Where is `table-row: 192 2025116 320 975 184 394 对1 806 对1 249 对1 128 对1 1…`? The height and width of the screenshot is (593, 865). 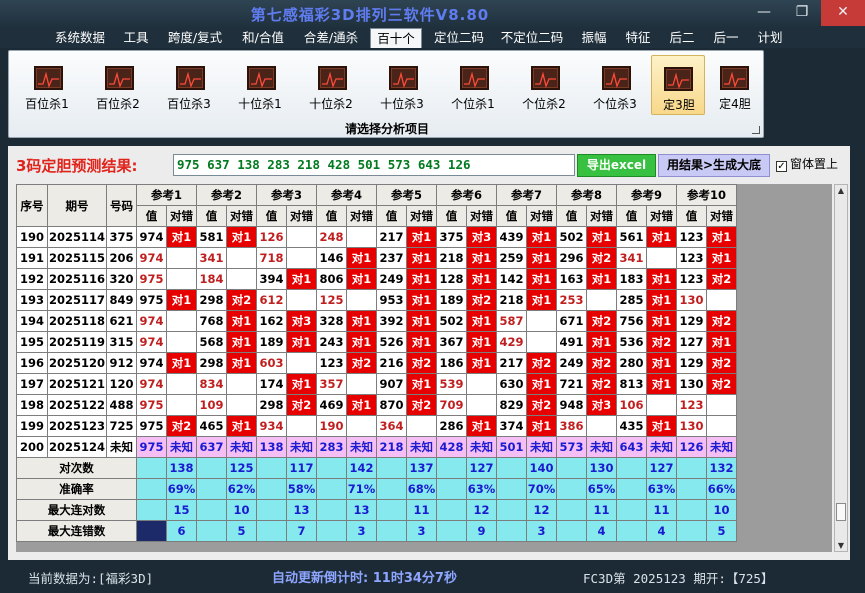
table-row: 192 2025116 320 975 184 394 对1 806 对1 249 对1 128 对1 1… is located at coordinates (376, 279).